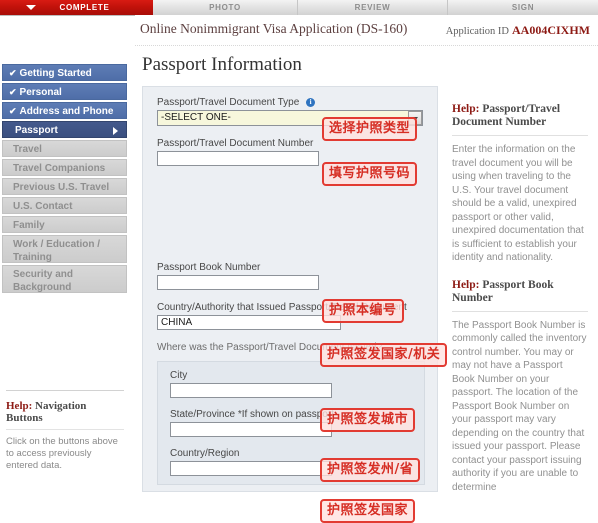  What do you see at coordinates (251, 390) in the screenshot?
I see `city-input` at bounding box center [251, 390].